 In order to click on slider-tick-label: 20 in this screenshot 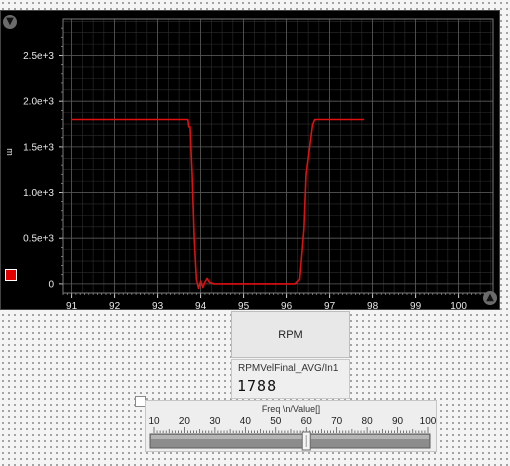, I will do `click(185, 421)`.